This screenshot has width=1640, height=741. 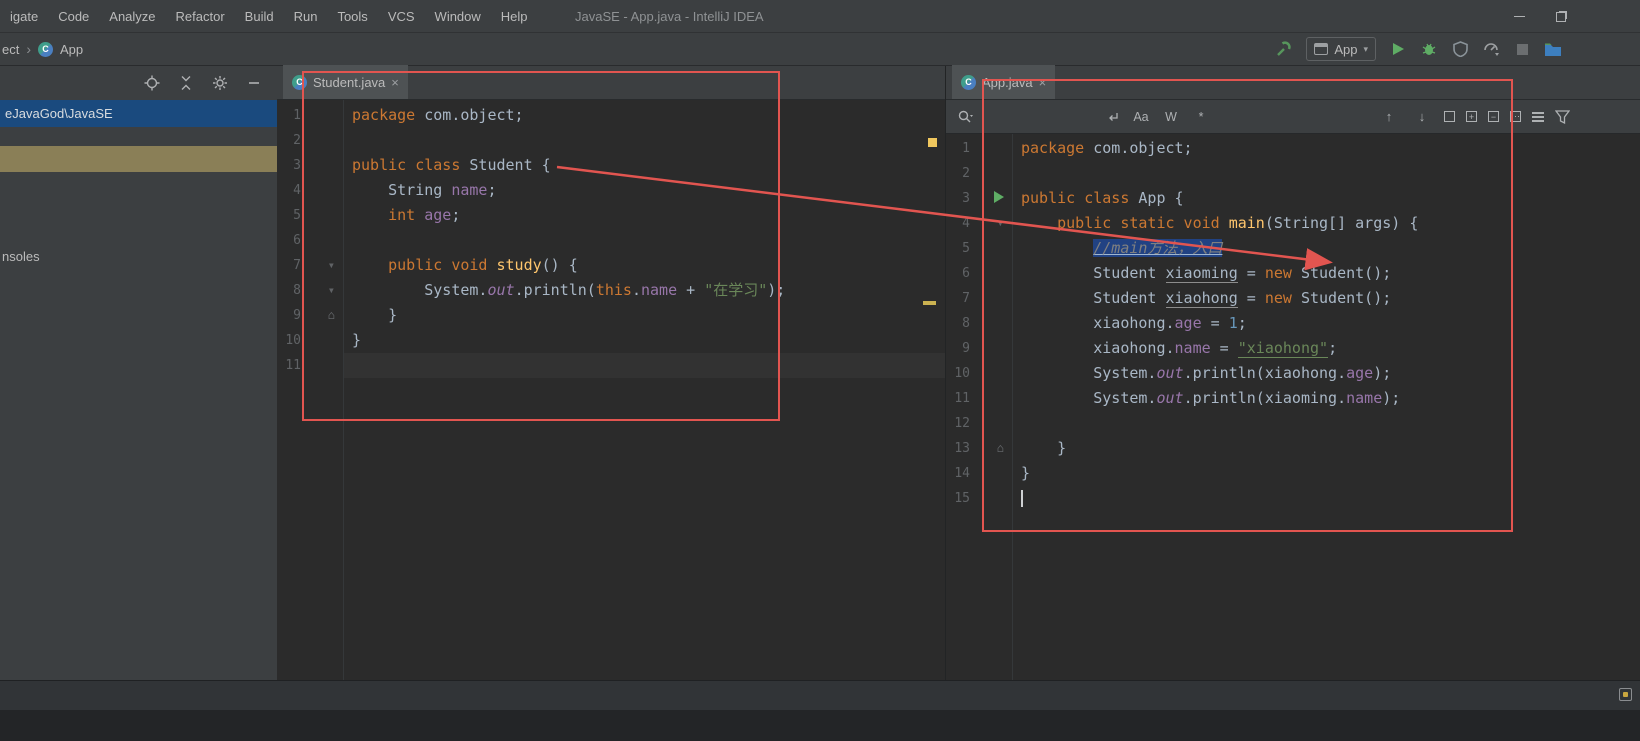 I want to click on code-text: public class Student {, so click(x=644, y=165).